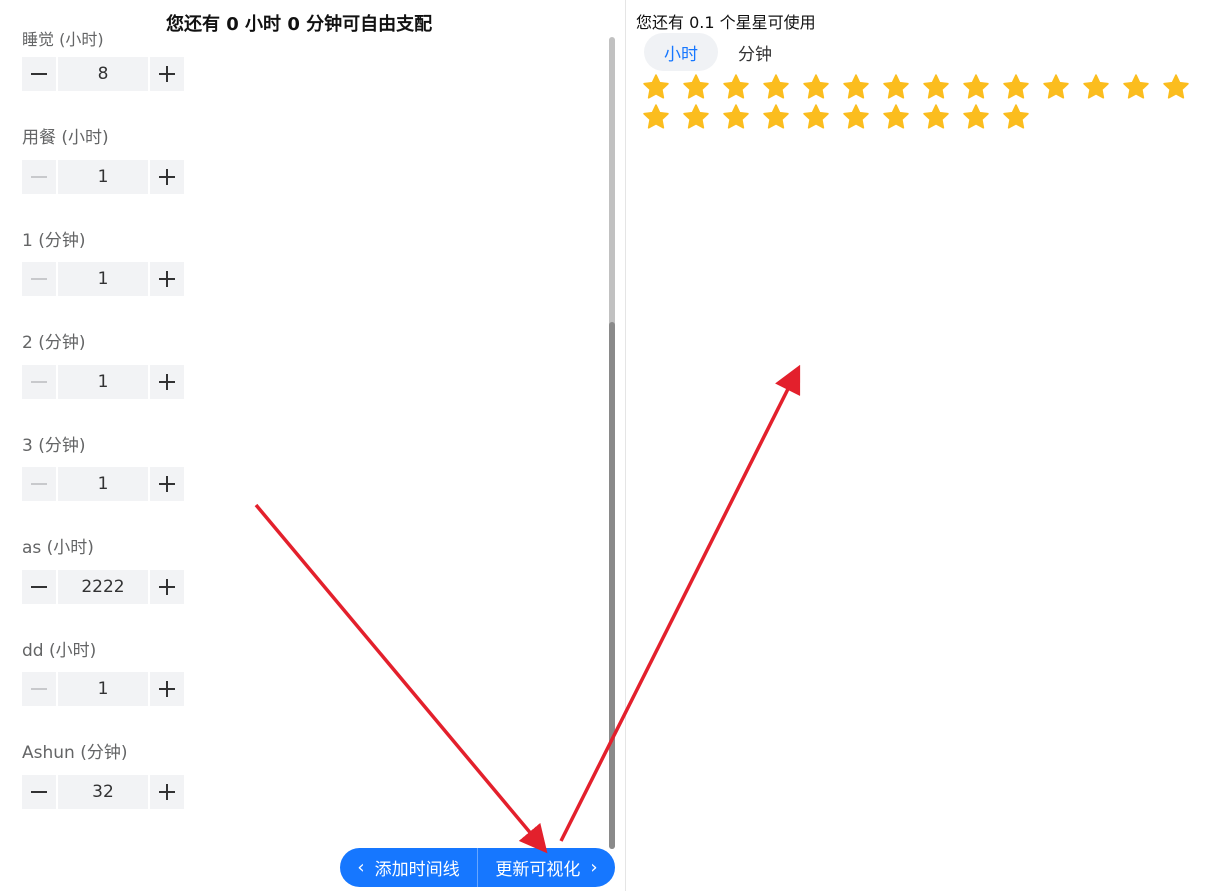  I want to click on unit-tabs: 小时 分钟, so click(718, 52).